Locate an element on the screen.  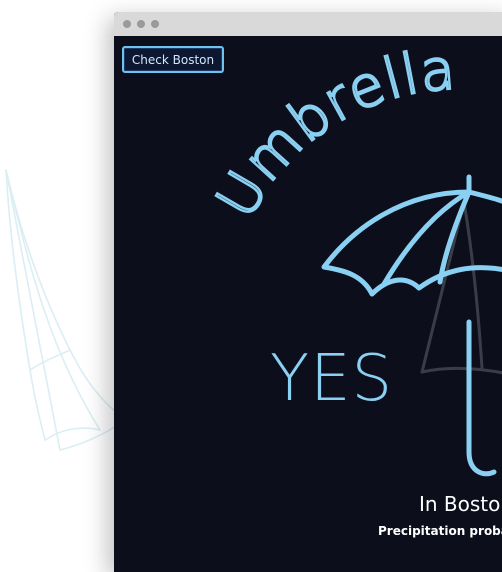
precipitation-text: Precipitation probabi is located at coordinates (440, 531).